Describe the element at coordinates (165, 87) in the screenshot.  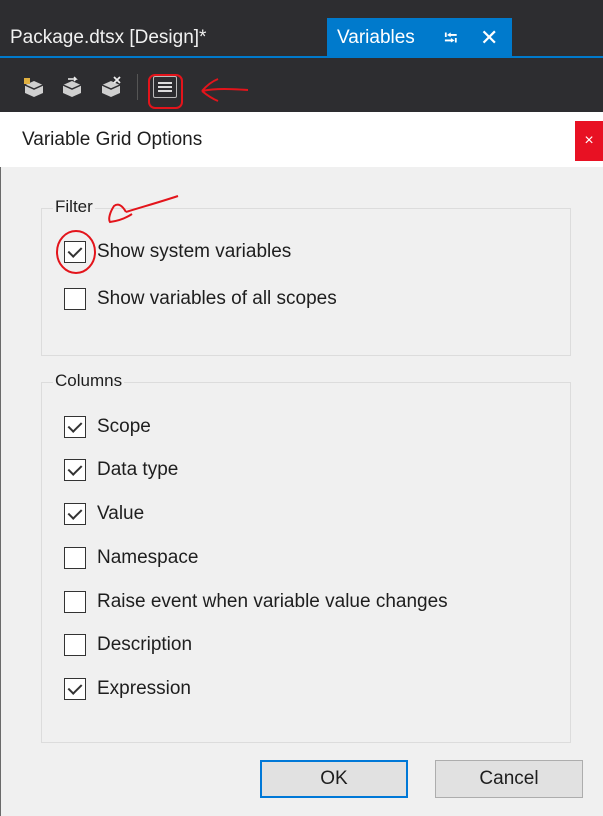
I see `grid-options-icon` at that location.